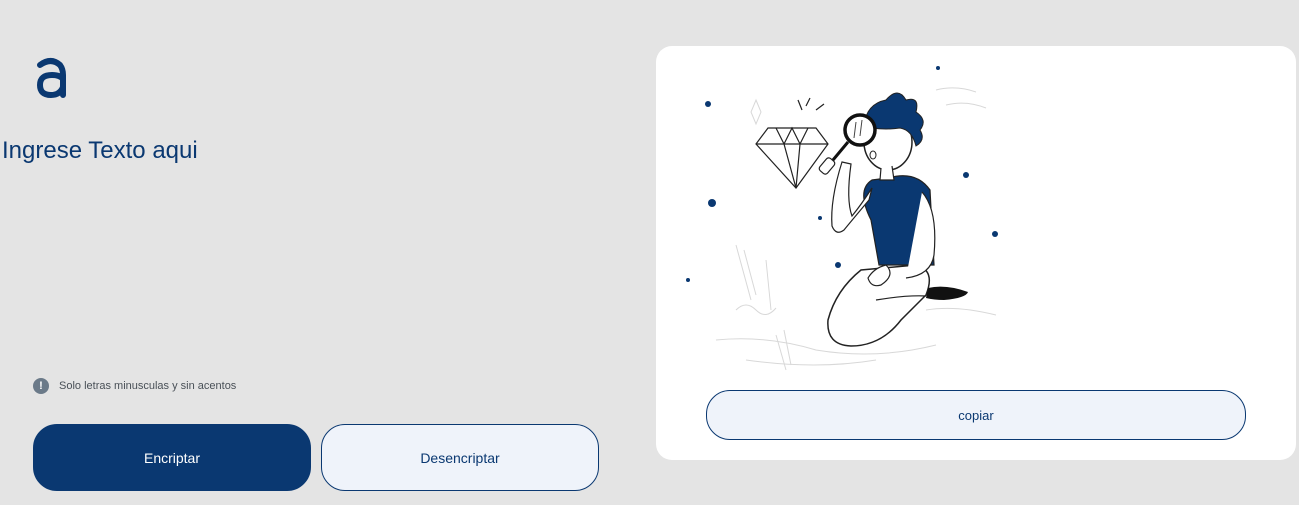  What do you see at coordinates (148, 386) in the screenshot?
I see `hint-text: Solo letras minusculas y sin acentos` at bounding box center [148, 386].